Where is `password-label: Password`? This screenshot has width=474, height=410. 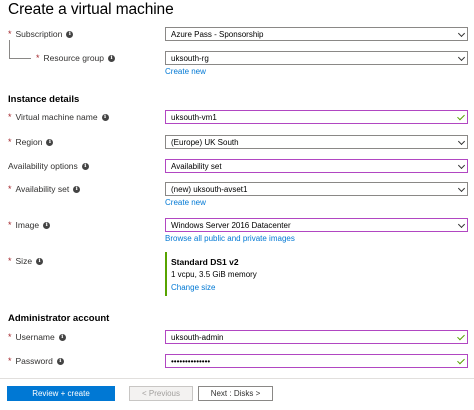
password-label: Password is located at coordinates (34, 361).